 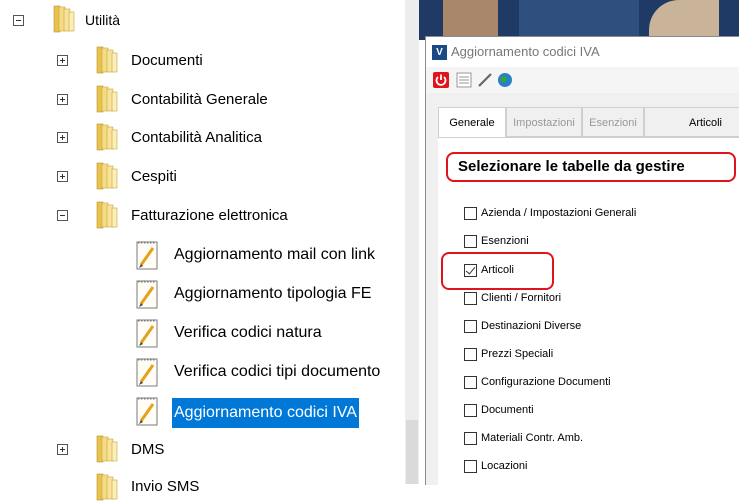 I want to click on checkbox-prezzi-speciali: Prezzi Speciali, so click(x=508, y=354).